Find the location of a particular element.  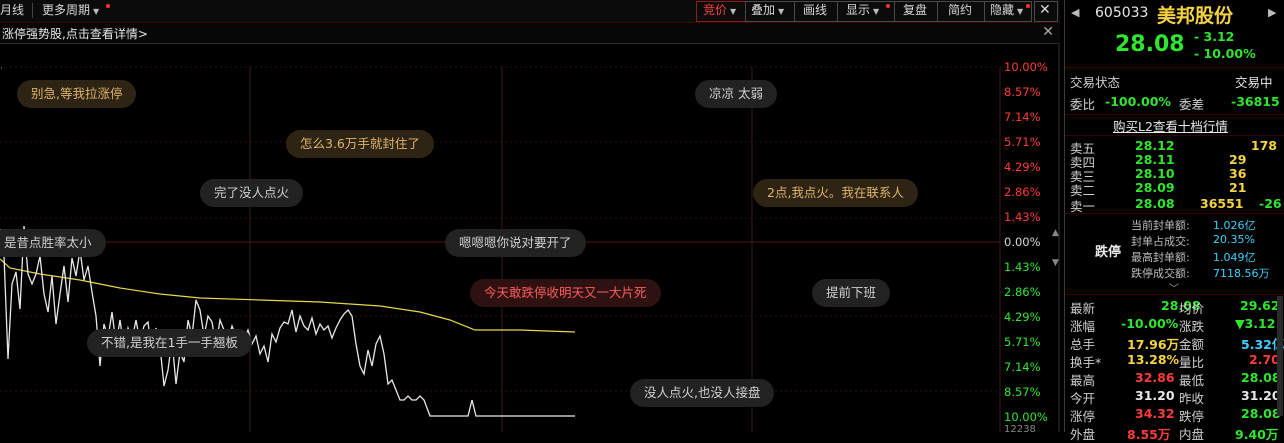

trade-status-label: 交易状态 is located at coordinates (1095, 82).